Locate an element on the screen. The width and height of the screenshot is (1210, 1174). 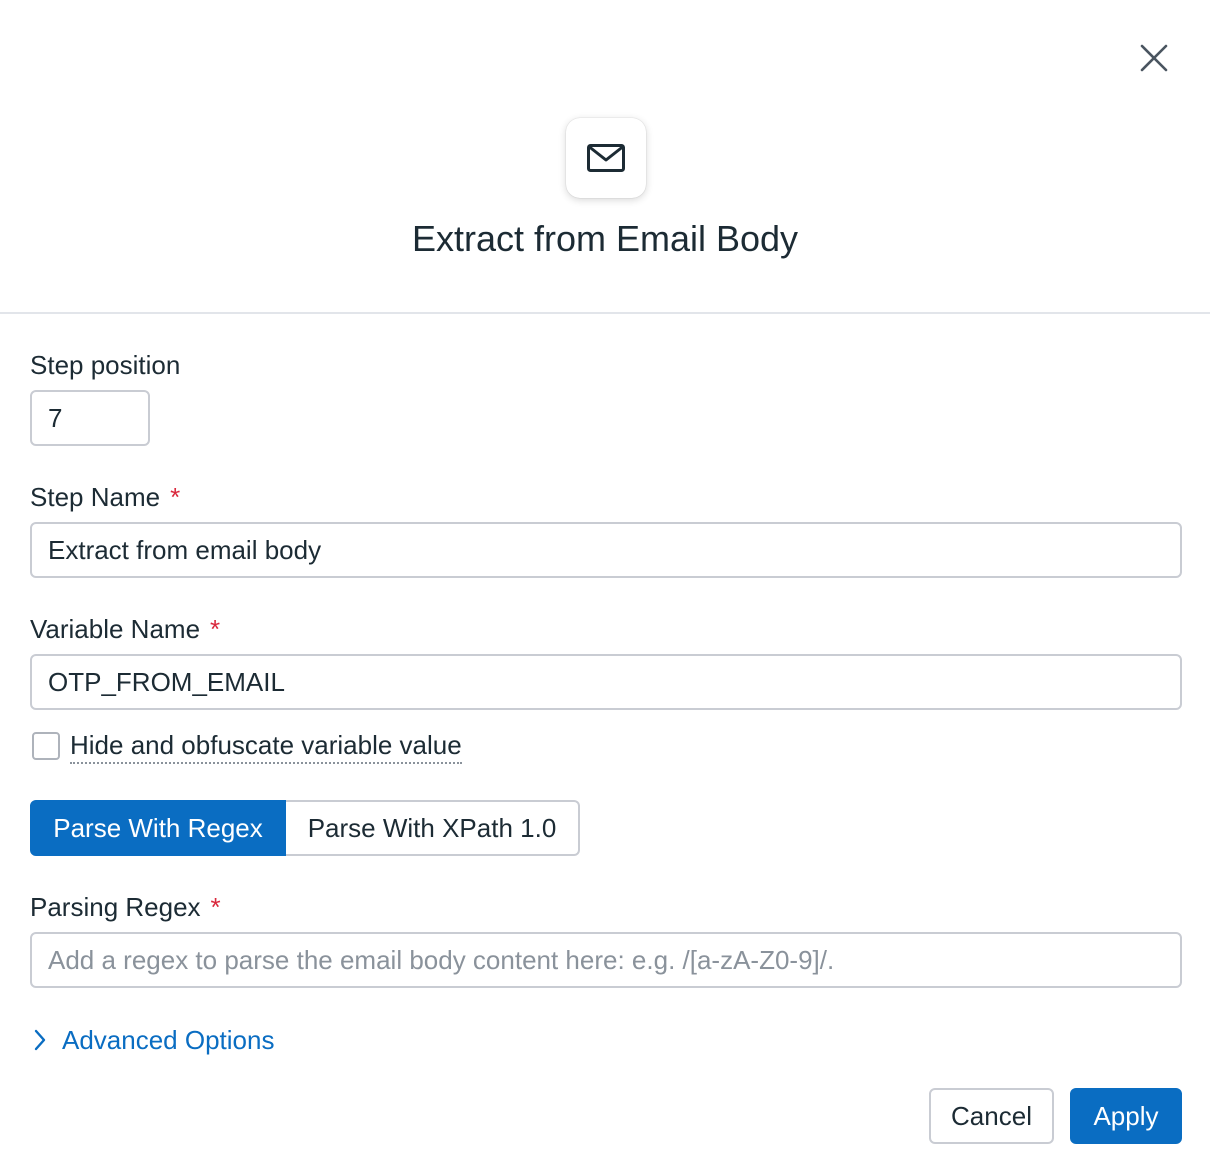
parsing-regex-label-text: Parsing Regex is located at coordinates (115, 907).